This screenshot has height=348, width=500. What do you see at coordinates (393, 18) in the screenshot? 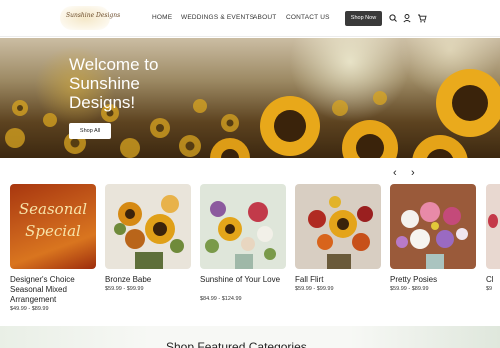
I see `search-icon` at bounding box center [393, 18].